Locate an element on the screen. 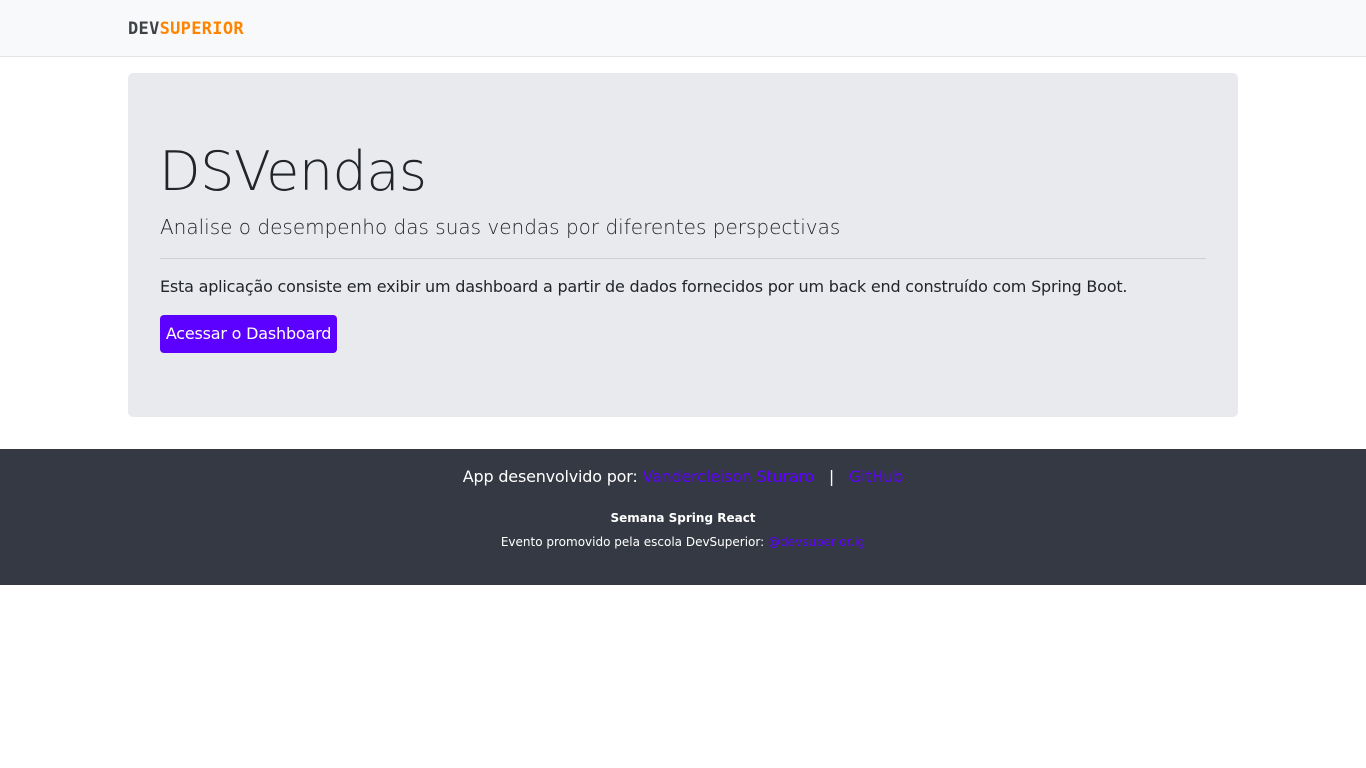  github-link: GitHub is located at coordinates (876, 476).